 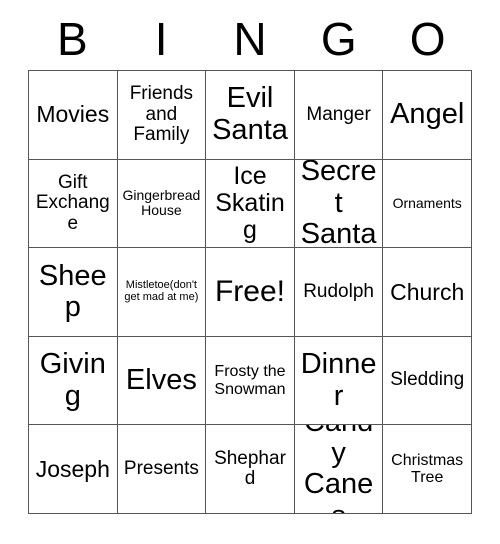 I want to click on bingo-cell: Gingerbread House, so click(x=162, y=204).